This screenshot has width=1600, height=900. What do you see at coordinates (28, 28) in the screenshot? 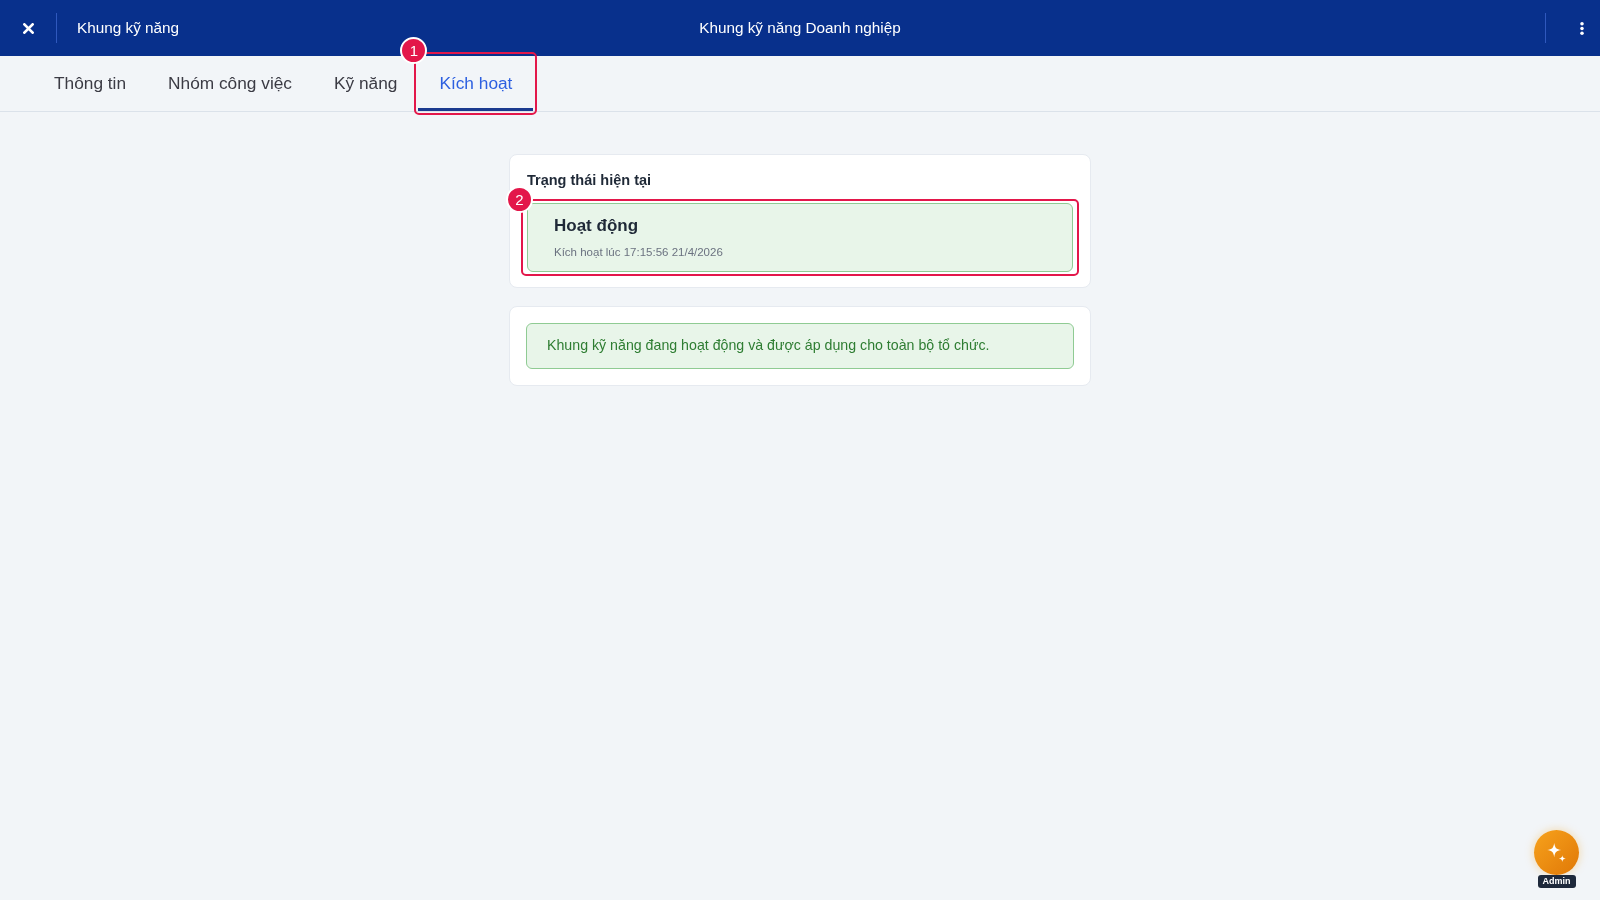
I see `close-icon` at bounding box center [28, 28].